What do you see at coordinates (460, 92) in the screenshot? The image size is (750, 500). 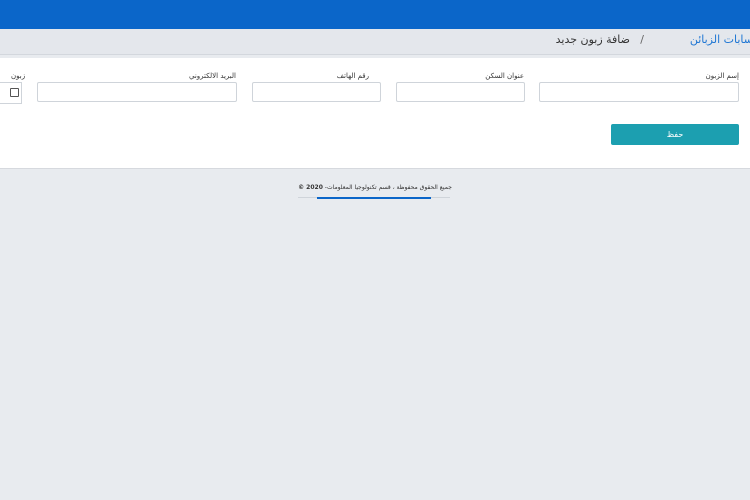 I see `address-input` at bounding box center [460, 92].